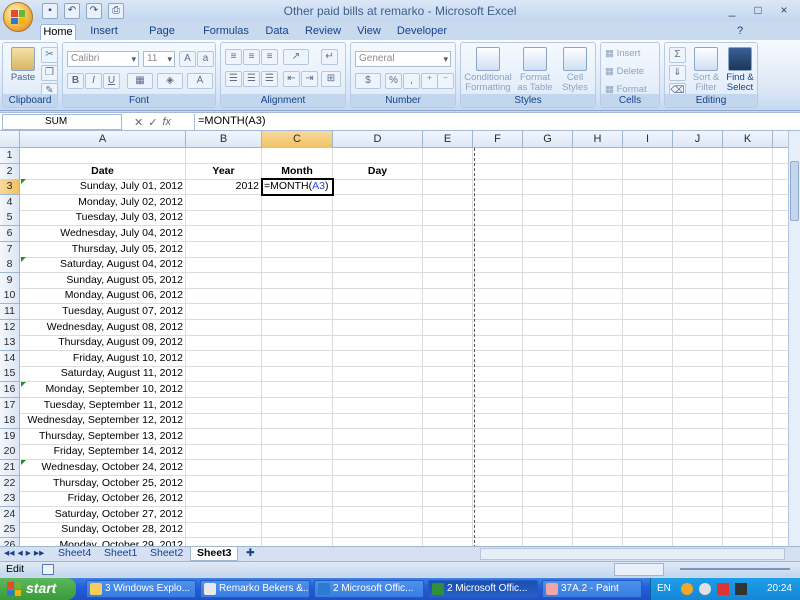  What do you see at coordinates (698, 156) in the screenshot?
I see `cell-j1` at bounding box center [698, 156].